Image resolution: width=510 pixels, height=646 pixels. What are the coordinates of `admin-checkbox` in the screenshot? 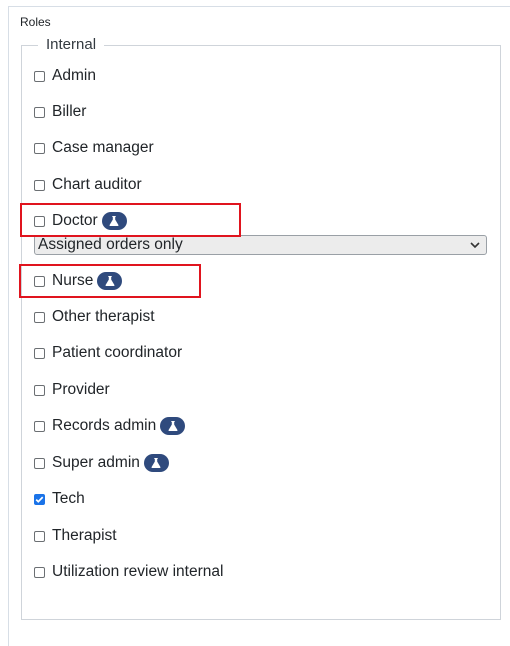 It's located at (39, 76).